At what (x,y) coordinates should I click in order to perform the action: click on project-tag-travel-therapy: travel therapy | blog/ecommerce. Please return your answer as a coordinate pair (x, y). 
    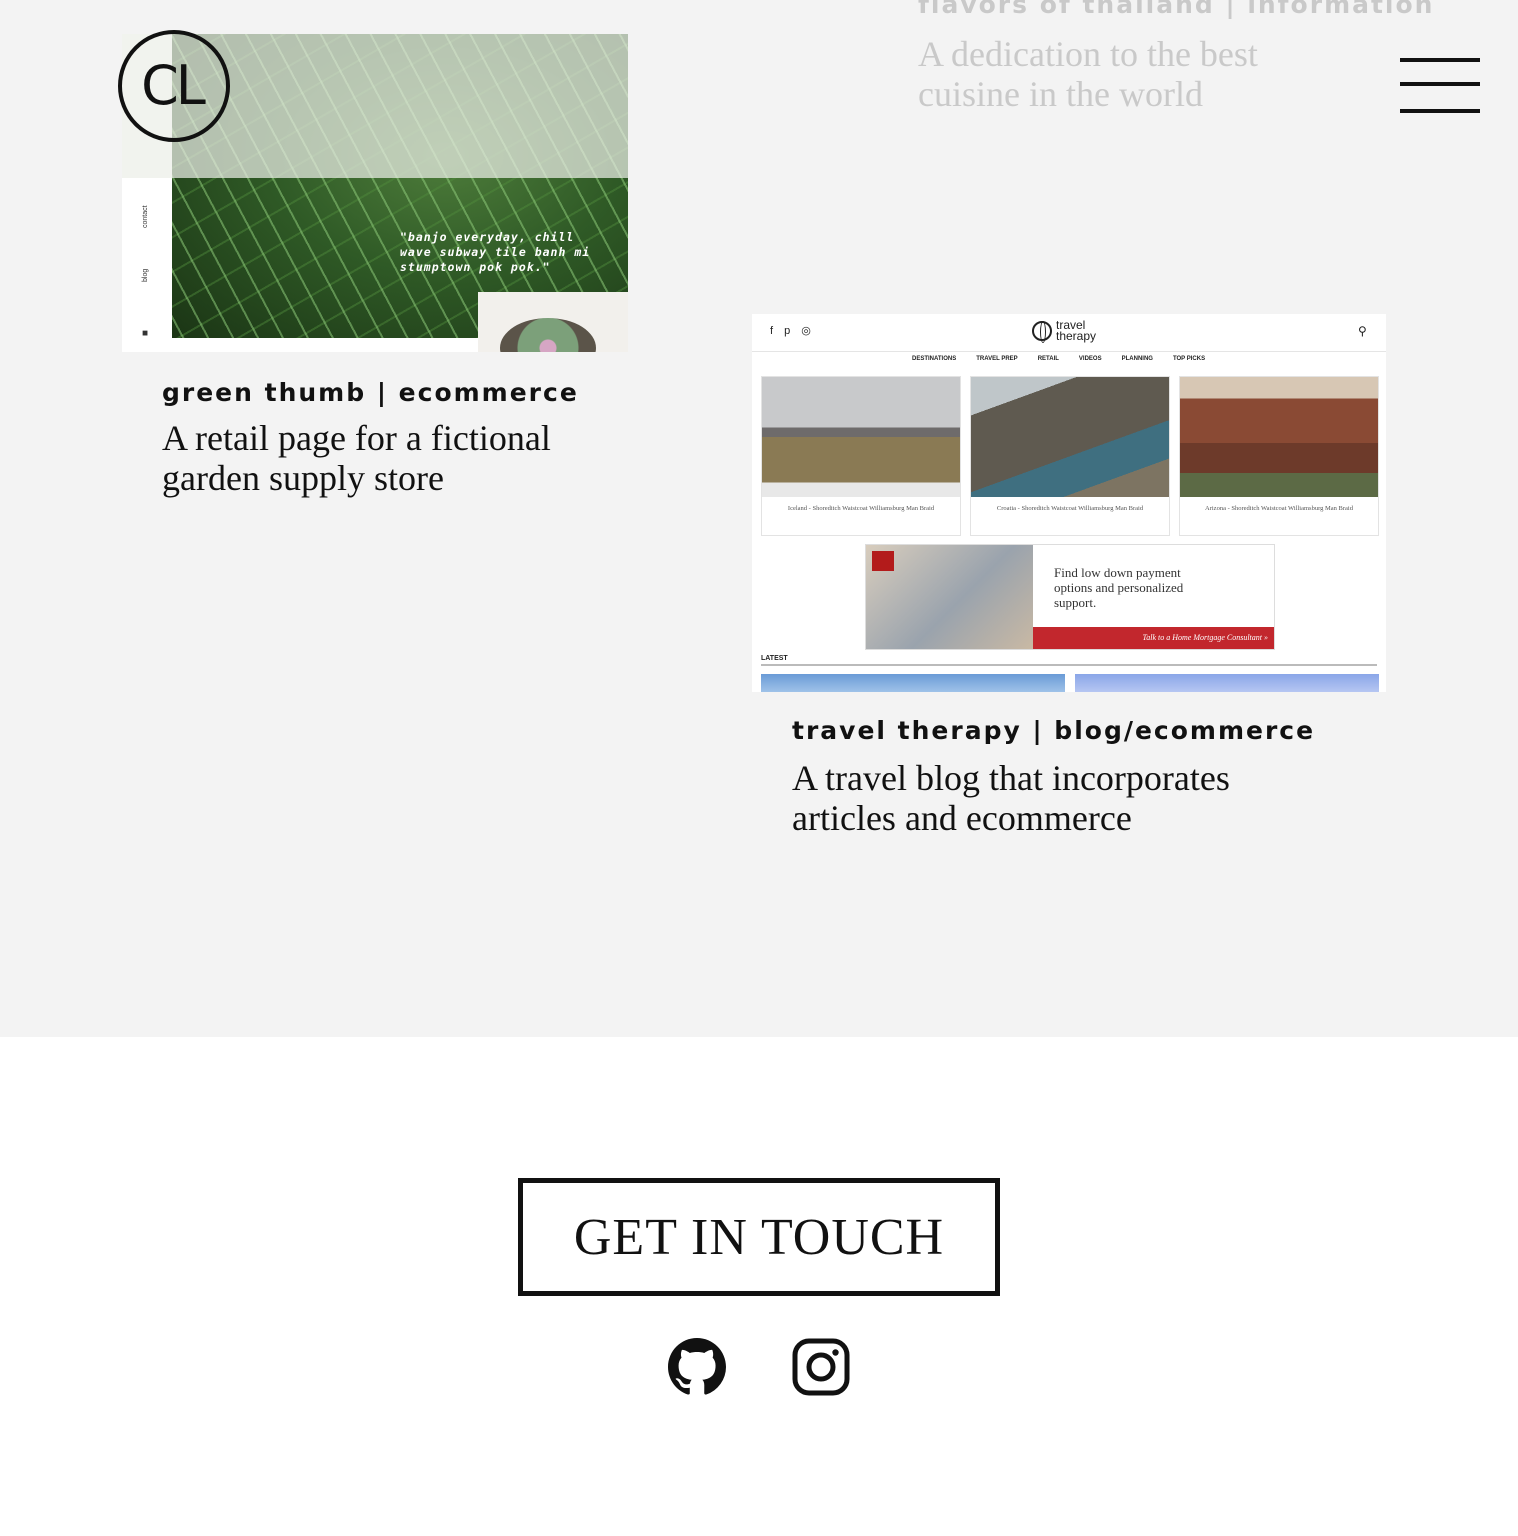
    Looking at the image, I should click on (1054, 730).